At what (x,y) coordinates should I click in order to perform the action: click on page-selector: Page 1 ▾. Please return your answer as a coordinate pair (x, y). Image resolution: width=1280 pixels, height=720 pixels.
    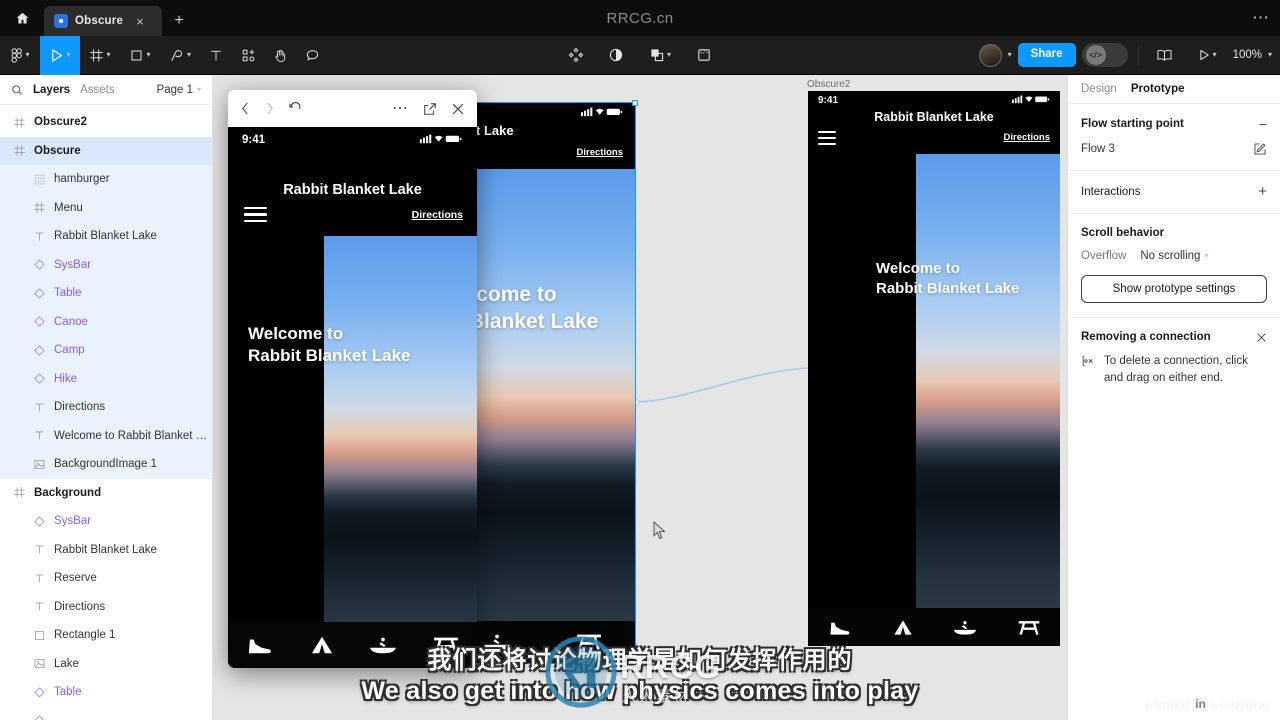
    Looking at the image, I should click on (179, 90).